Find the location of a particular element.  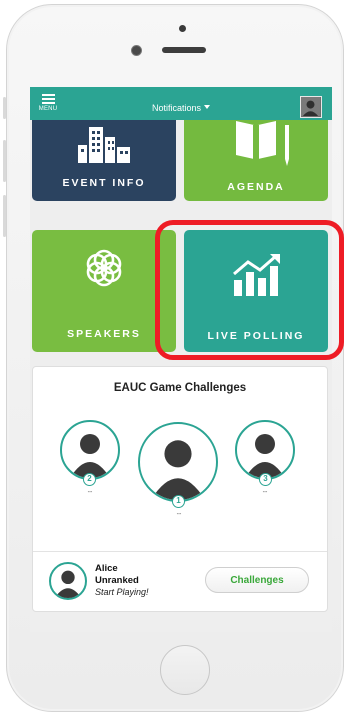

rank-badge-1: 1 is located at coordinates (178, 501).